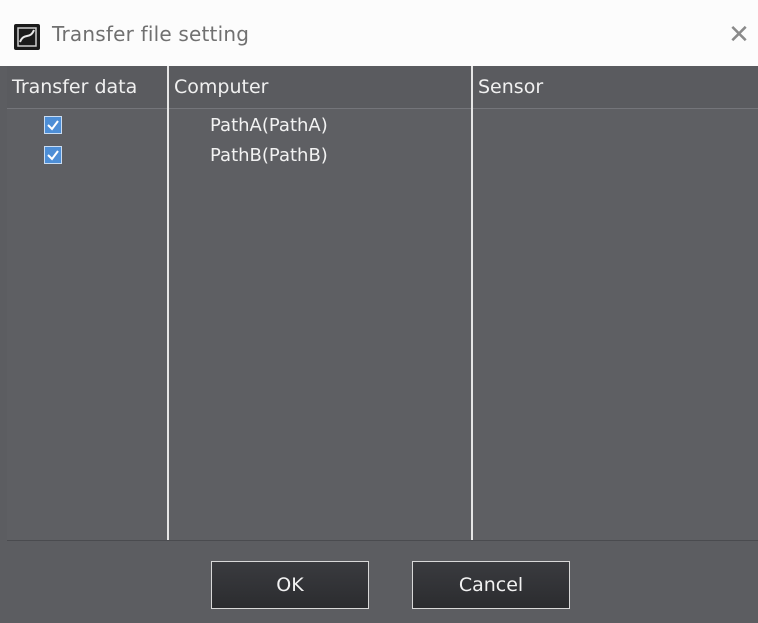 This screenshot has width=758, height=623. I want to click on app-icon, so click(27, 37).